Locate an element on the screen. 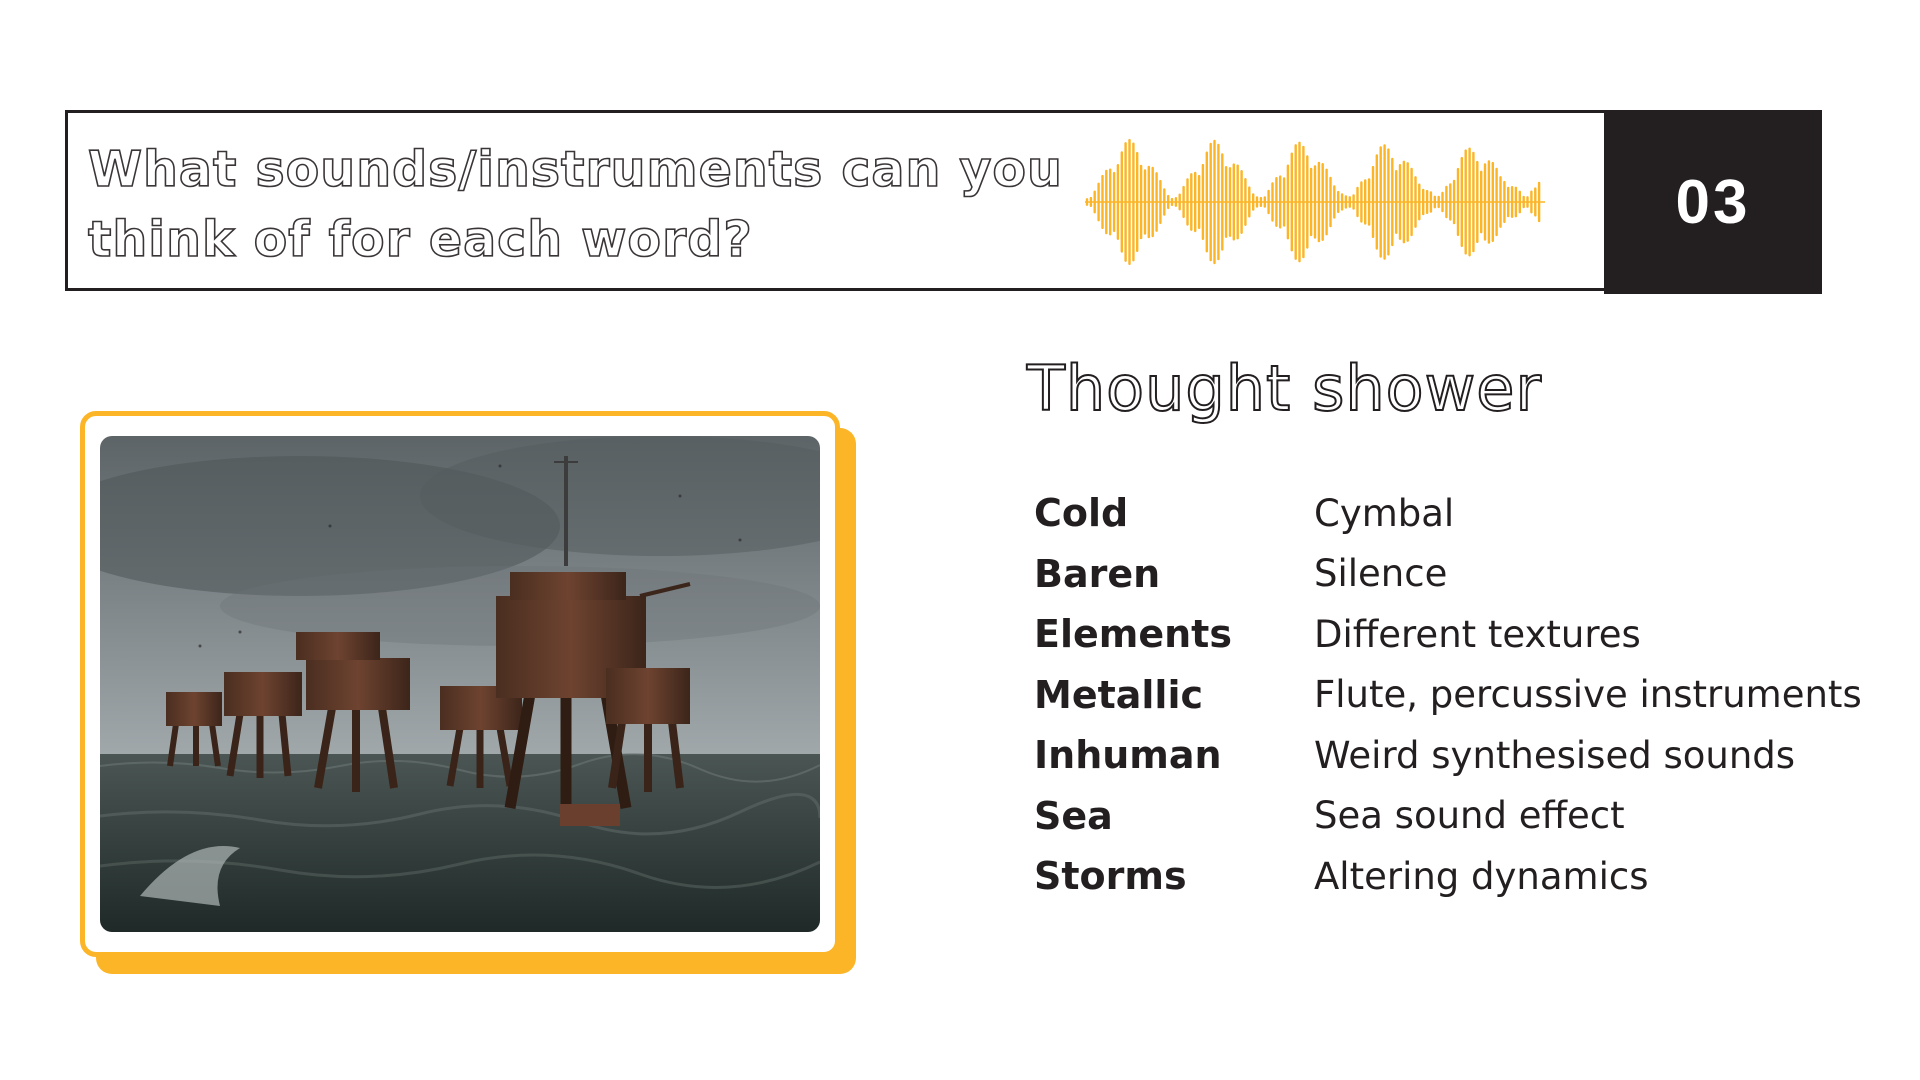 The width and height of the screenshot is (1920, 1080). word-sound: Sea sound effect is located at coordinates (1469, 816).